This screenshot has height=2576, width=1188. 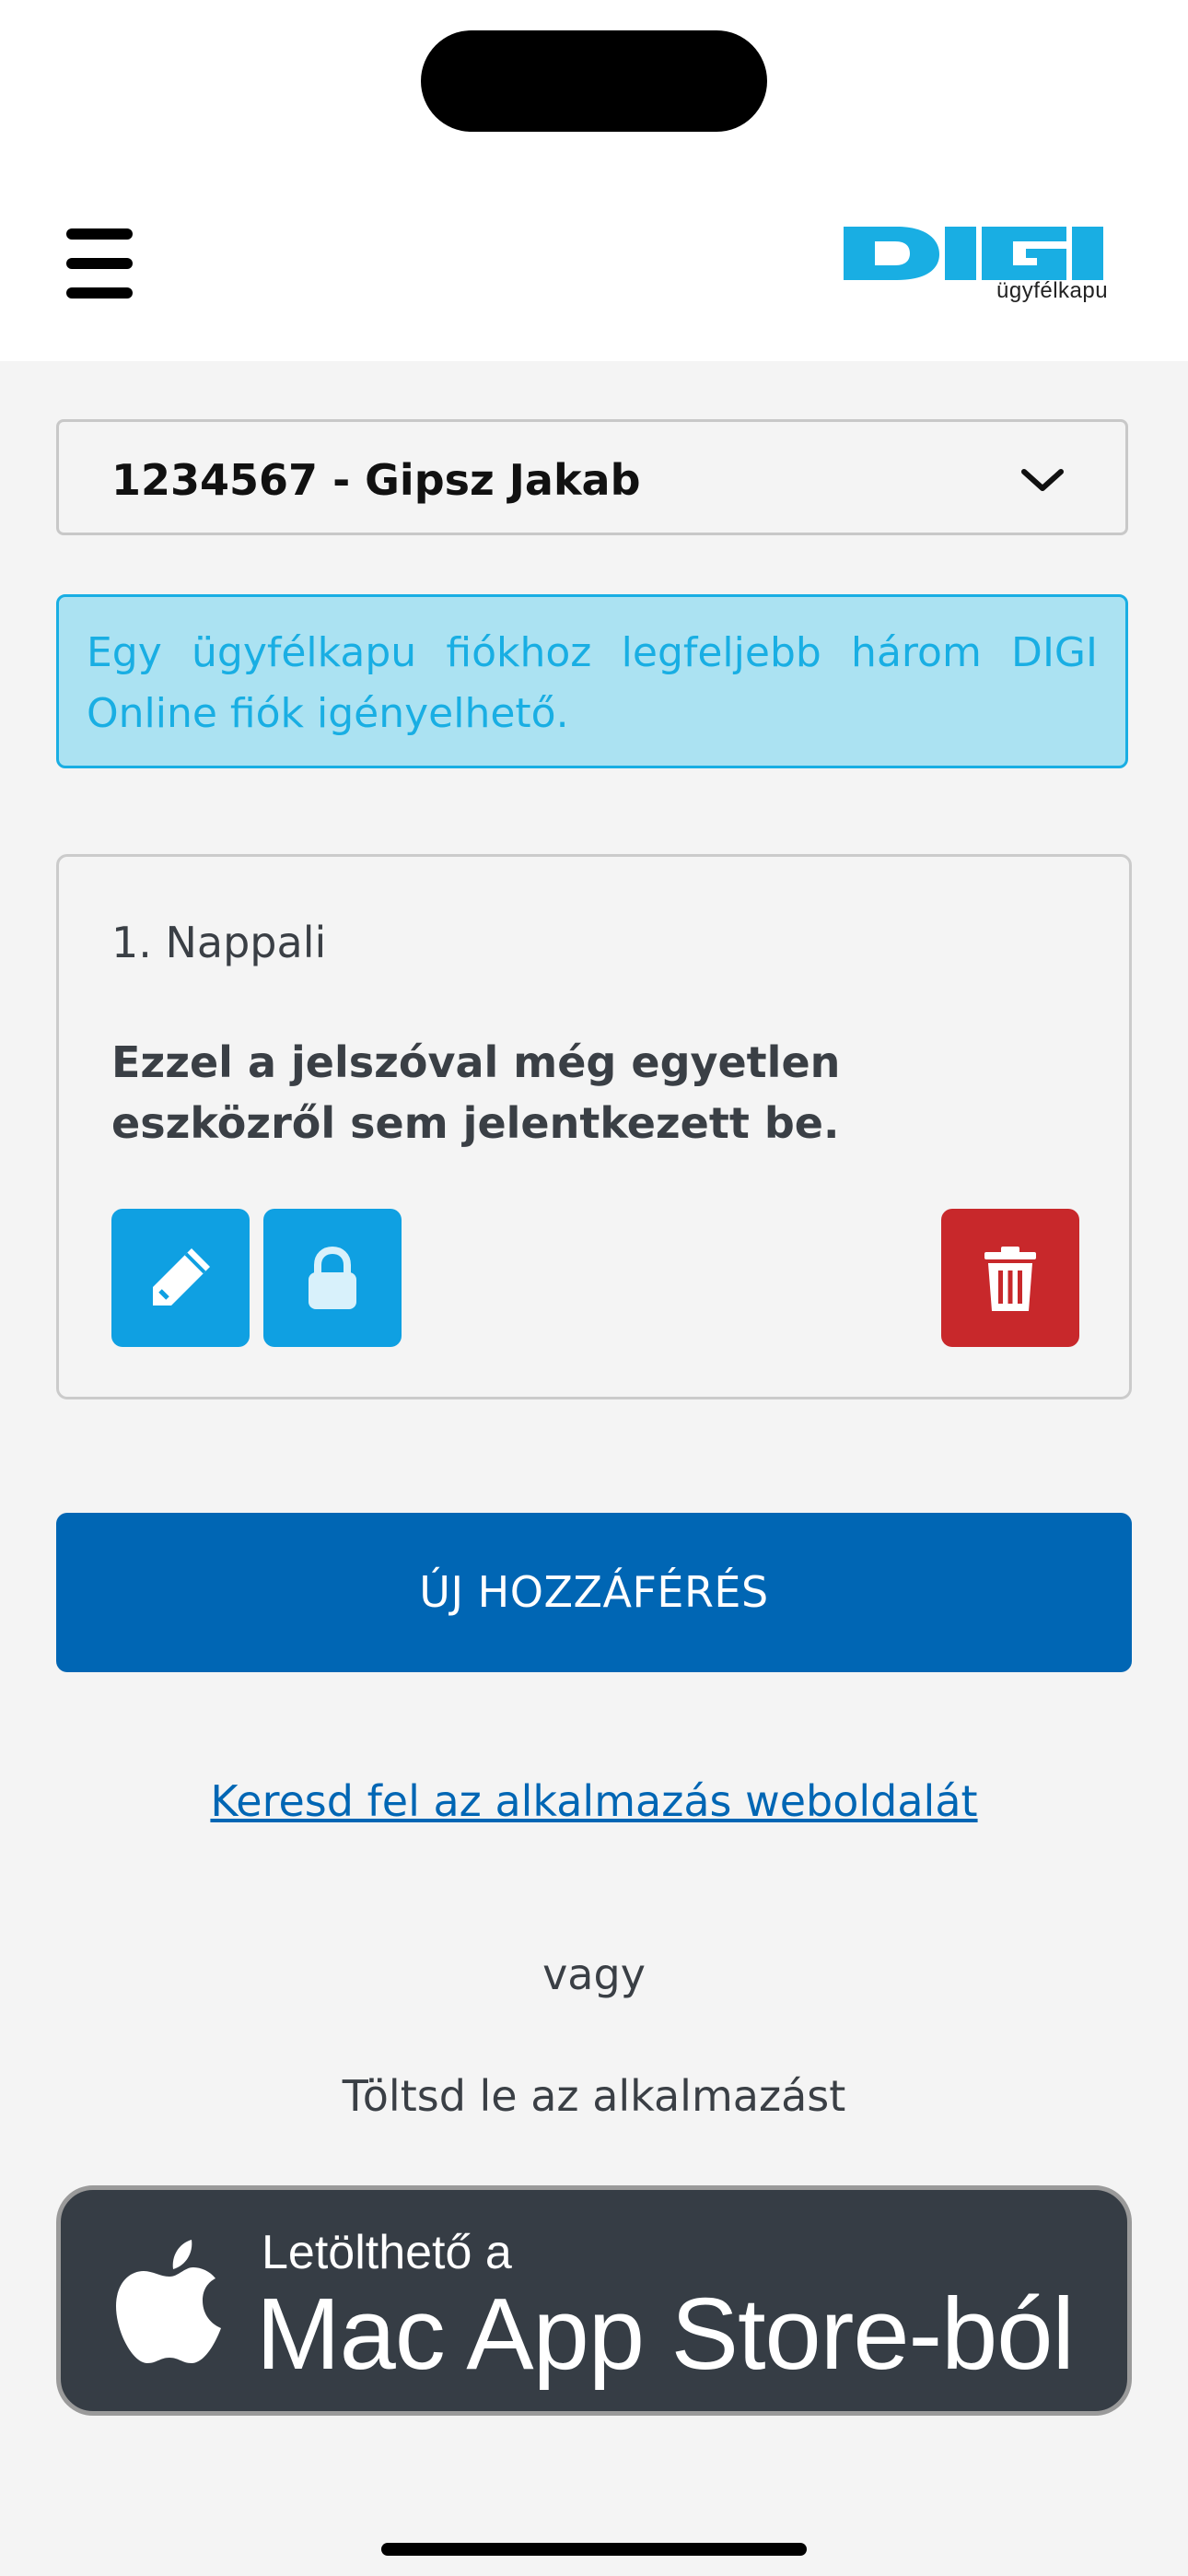 I want to click on account-select: 1234567 - Gipsz Jakab, so click(x=592, y=477).